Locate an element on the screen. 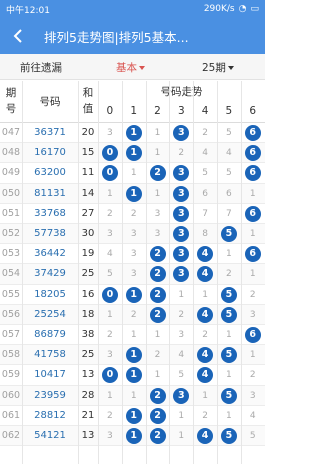  sum-cell: 11 is located at coordinates (88, 173).